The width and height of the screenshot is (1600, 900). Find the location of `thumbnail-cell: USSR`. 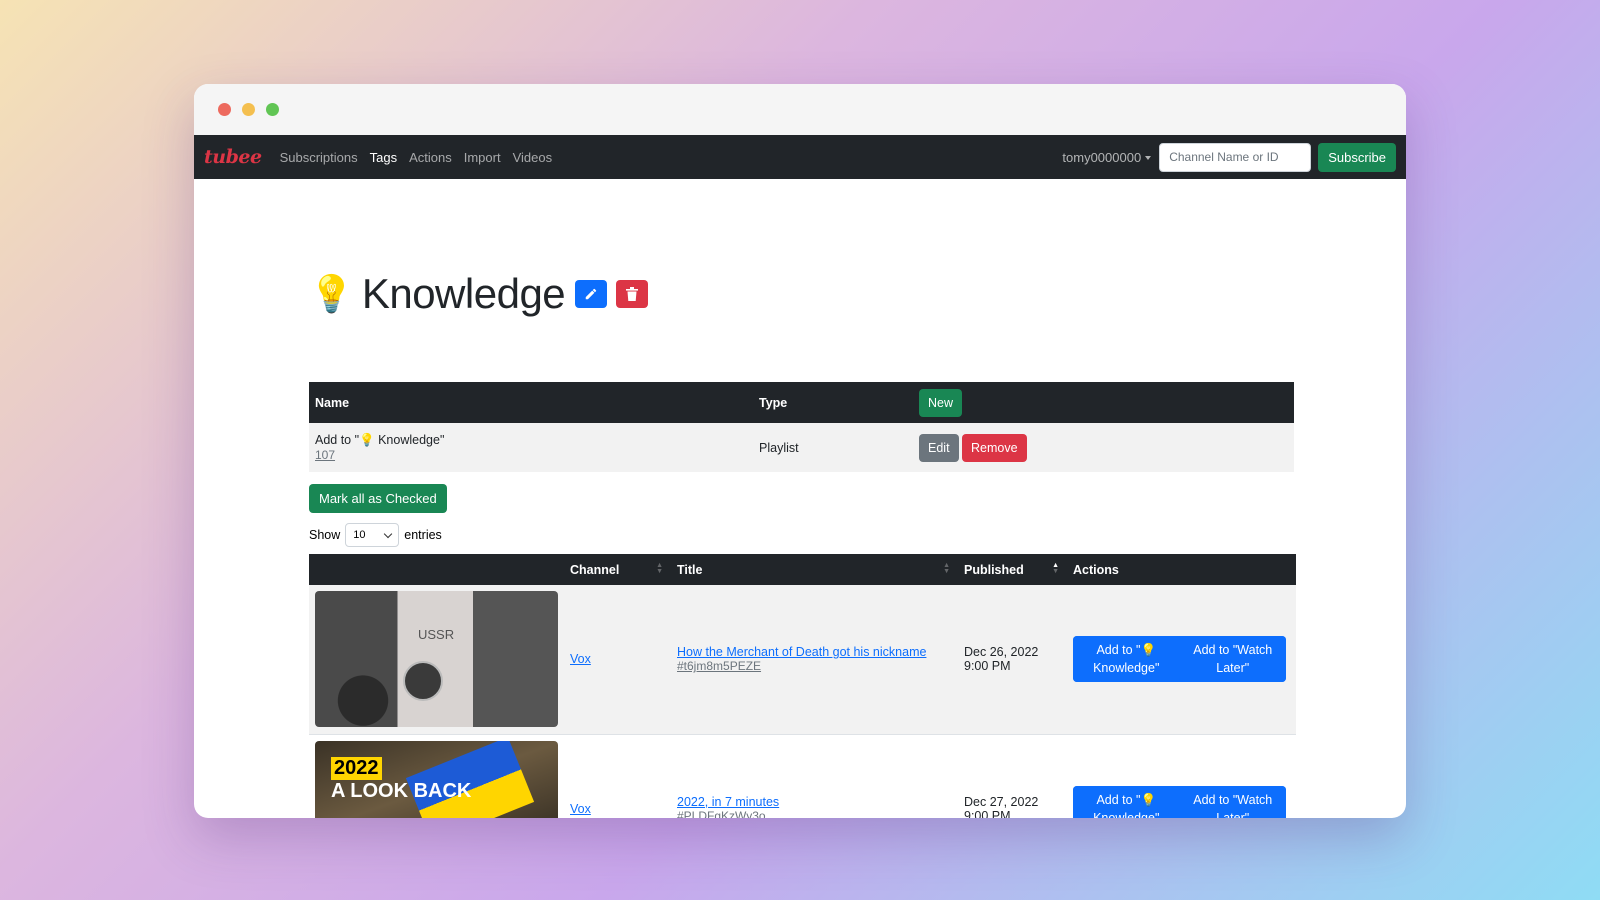

thumbnail-cell: USSR is located at coordinates (436, 659).